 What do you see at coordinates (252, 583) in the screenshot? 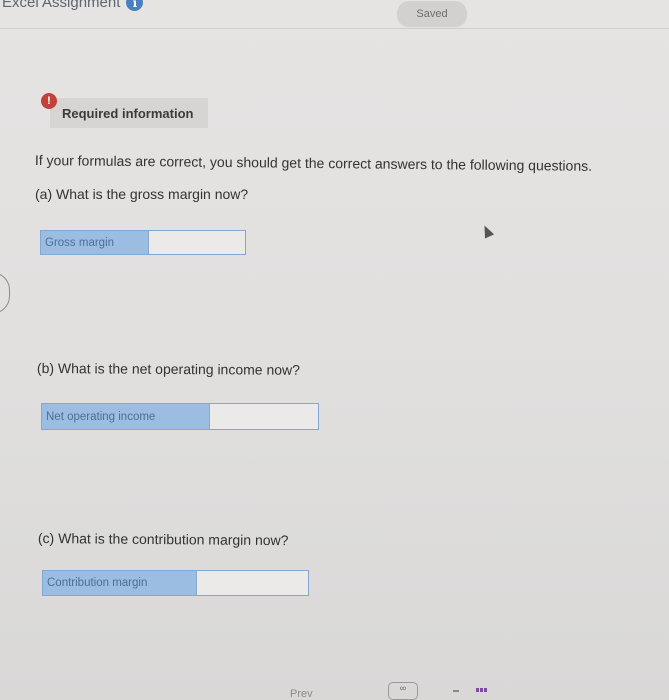
I see `contribution-margin-input` at bounding box center [252, 583].